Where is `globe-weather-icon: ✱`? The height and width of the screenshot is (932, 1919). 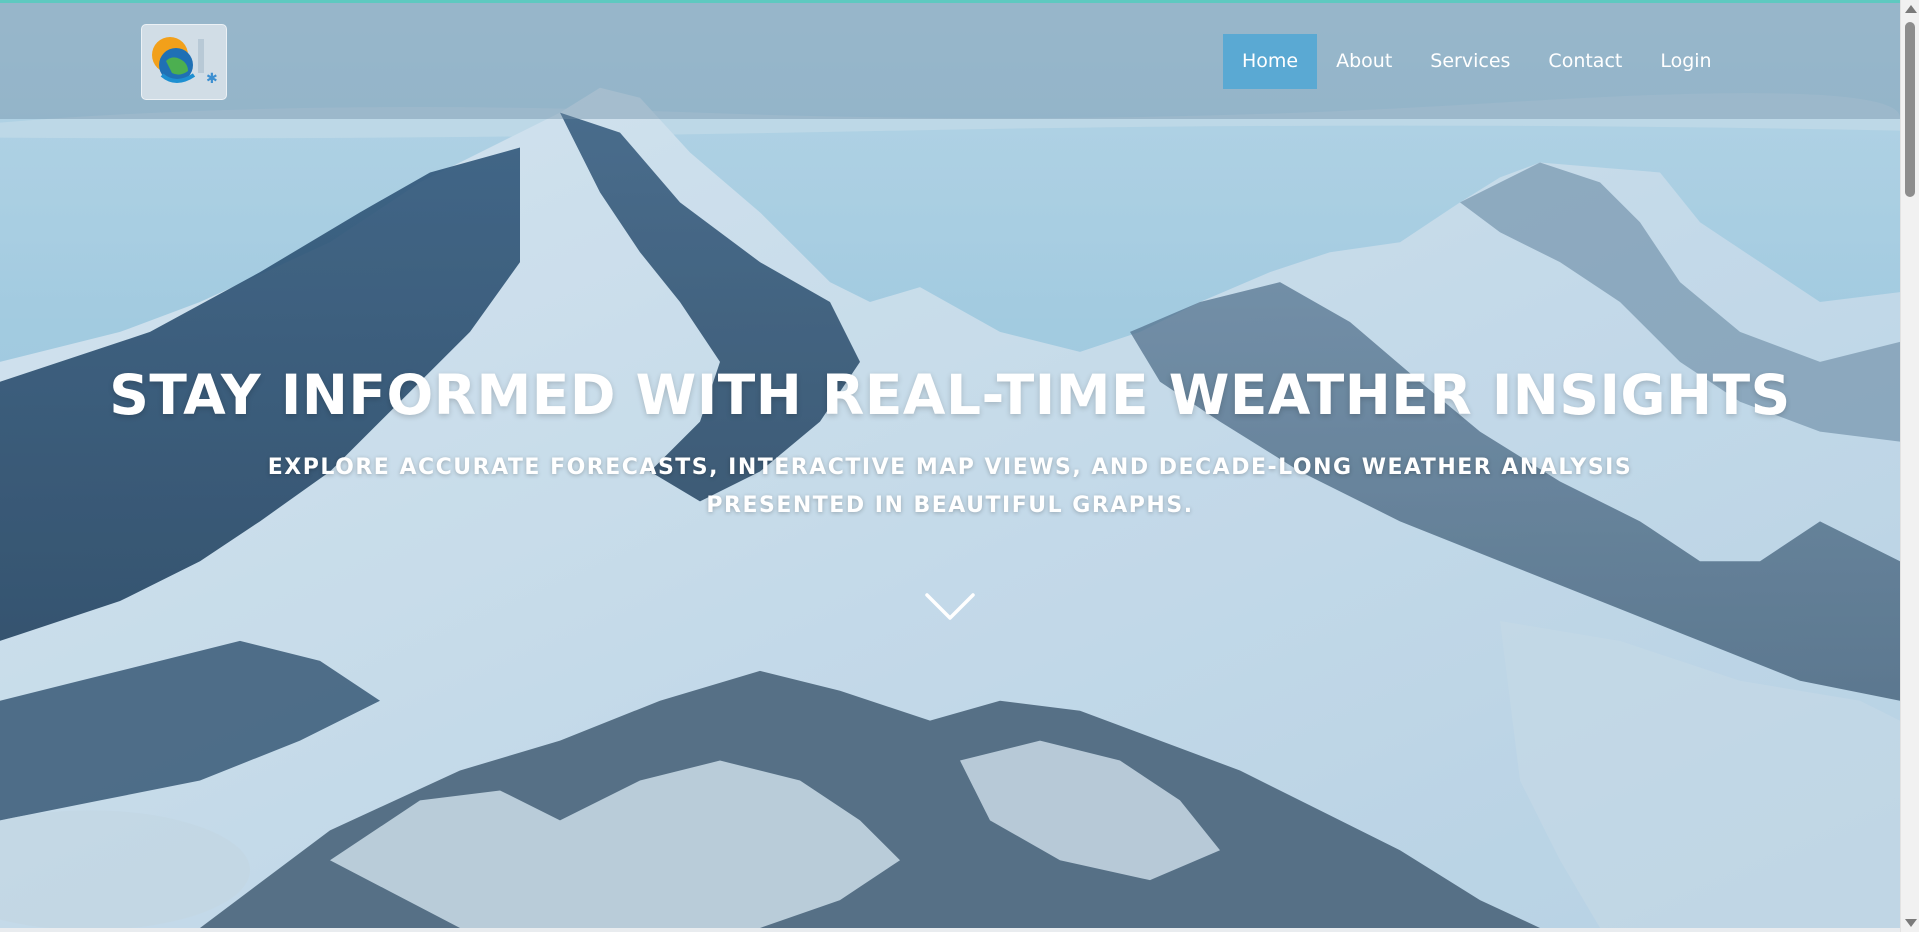 globe-weather-icon: ✱ is located at coordinates (185, 62).